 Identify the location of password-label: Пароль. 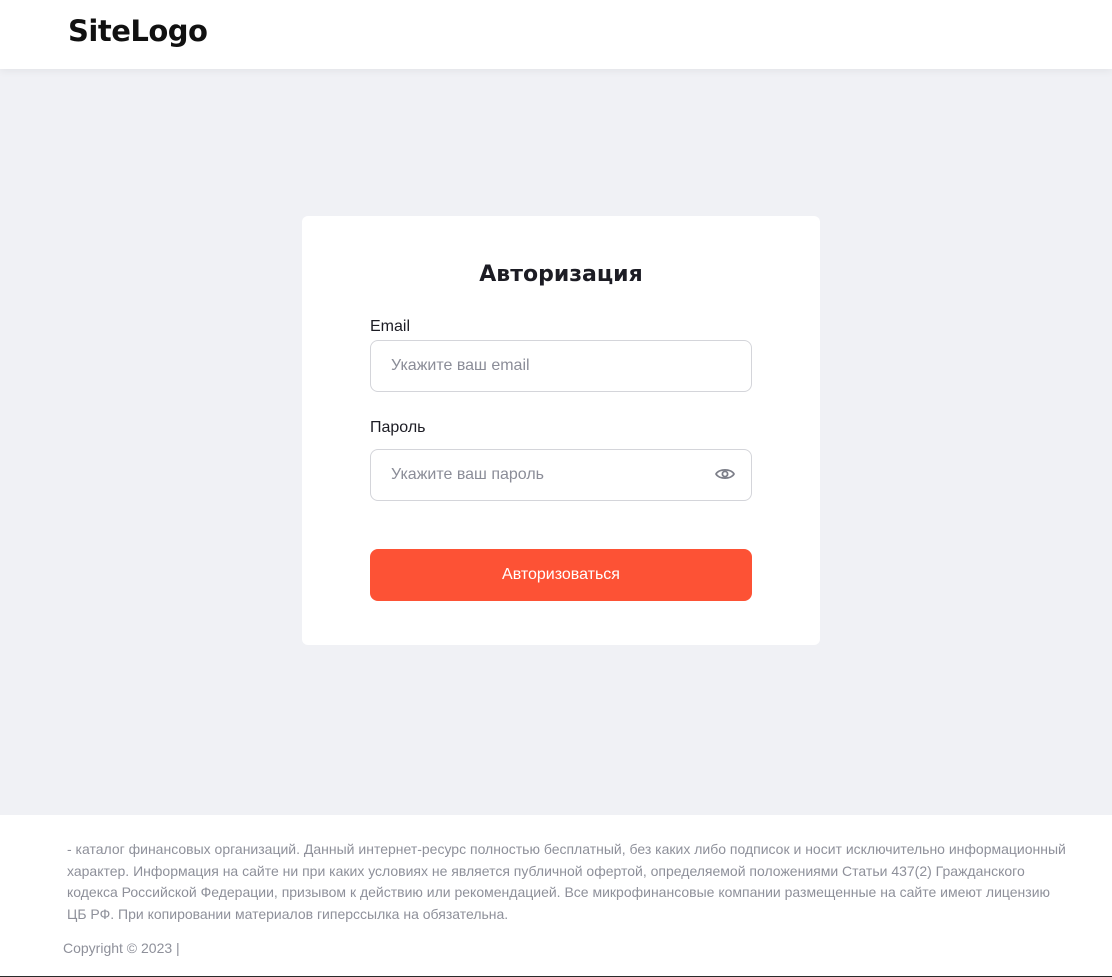
(398, 427).